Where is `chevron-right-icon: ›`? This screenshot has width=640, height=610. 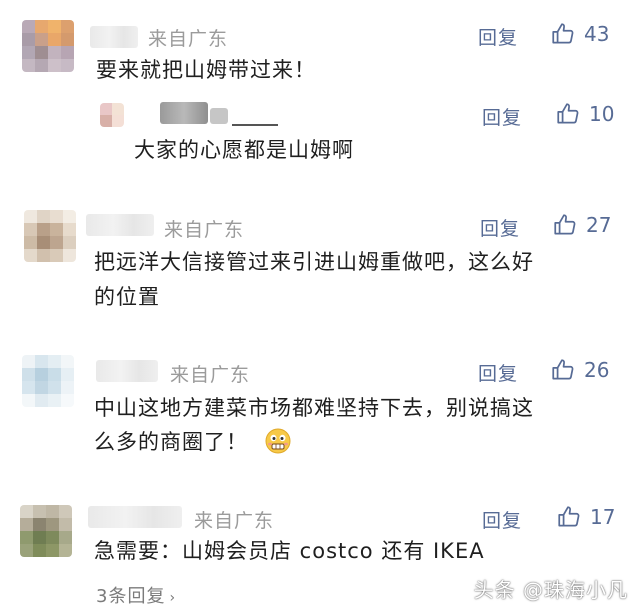
chevron-right-icon: › is located at coordinates (173, 598).